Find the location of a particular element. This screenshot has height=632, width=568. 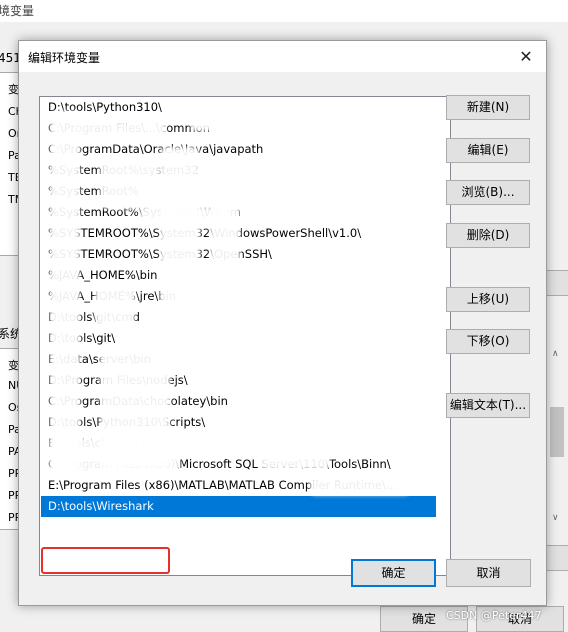

move-down-button: 下移(O) is located at coordinates (488, 341).